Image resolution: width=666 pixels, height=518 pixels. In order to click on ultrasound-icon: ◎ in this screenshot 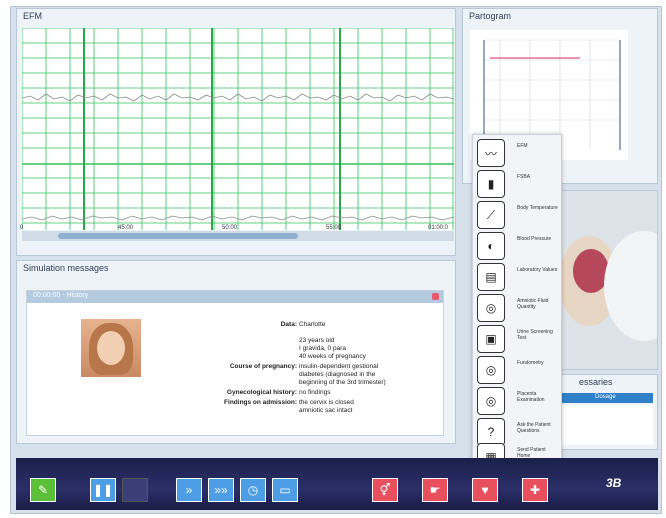, I will do `click(491, 308)`.